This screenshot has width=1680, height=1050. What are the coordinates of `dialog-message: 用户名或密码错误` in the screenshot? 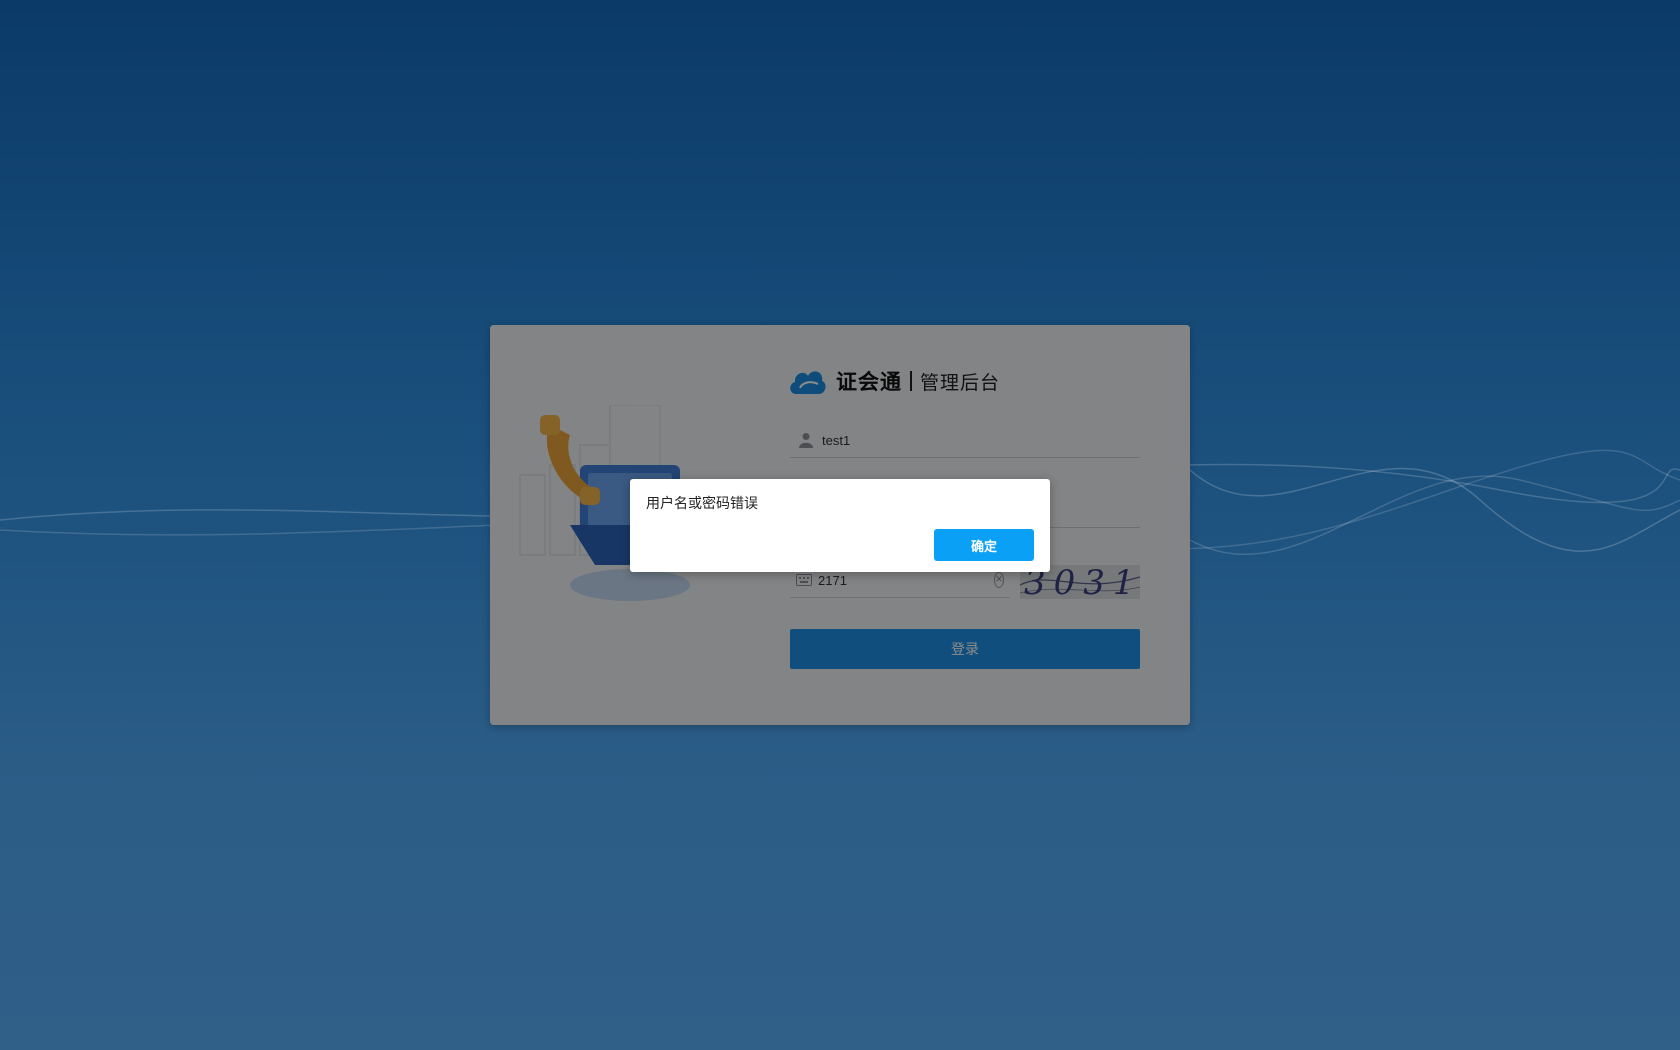 It's located at (702, 504).